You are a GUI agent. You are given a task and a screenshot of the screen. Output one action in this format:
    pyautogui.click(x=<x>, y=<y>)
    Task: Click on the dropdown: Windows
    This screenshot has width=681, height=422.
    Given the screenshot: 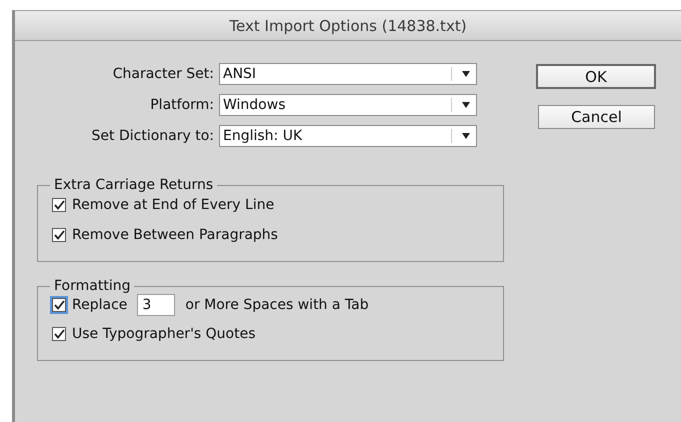 What is the action you would take?
    pyautogui.click(x=348, y=105)
    